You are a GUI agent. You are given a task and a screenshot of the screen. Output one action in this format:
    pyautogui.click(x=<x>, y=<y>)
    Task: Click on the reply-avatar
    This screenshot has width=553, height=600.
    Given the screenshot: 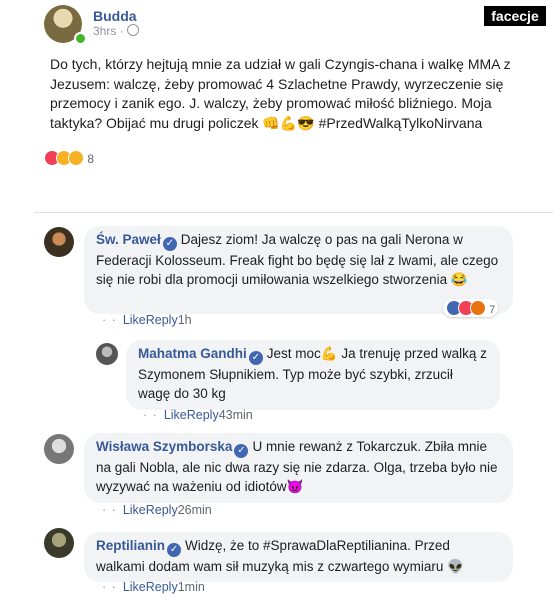 What is the action you would take?
    pyautogui.click(x=107, y=354)
    